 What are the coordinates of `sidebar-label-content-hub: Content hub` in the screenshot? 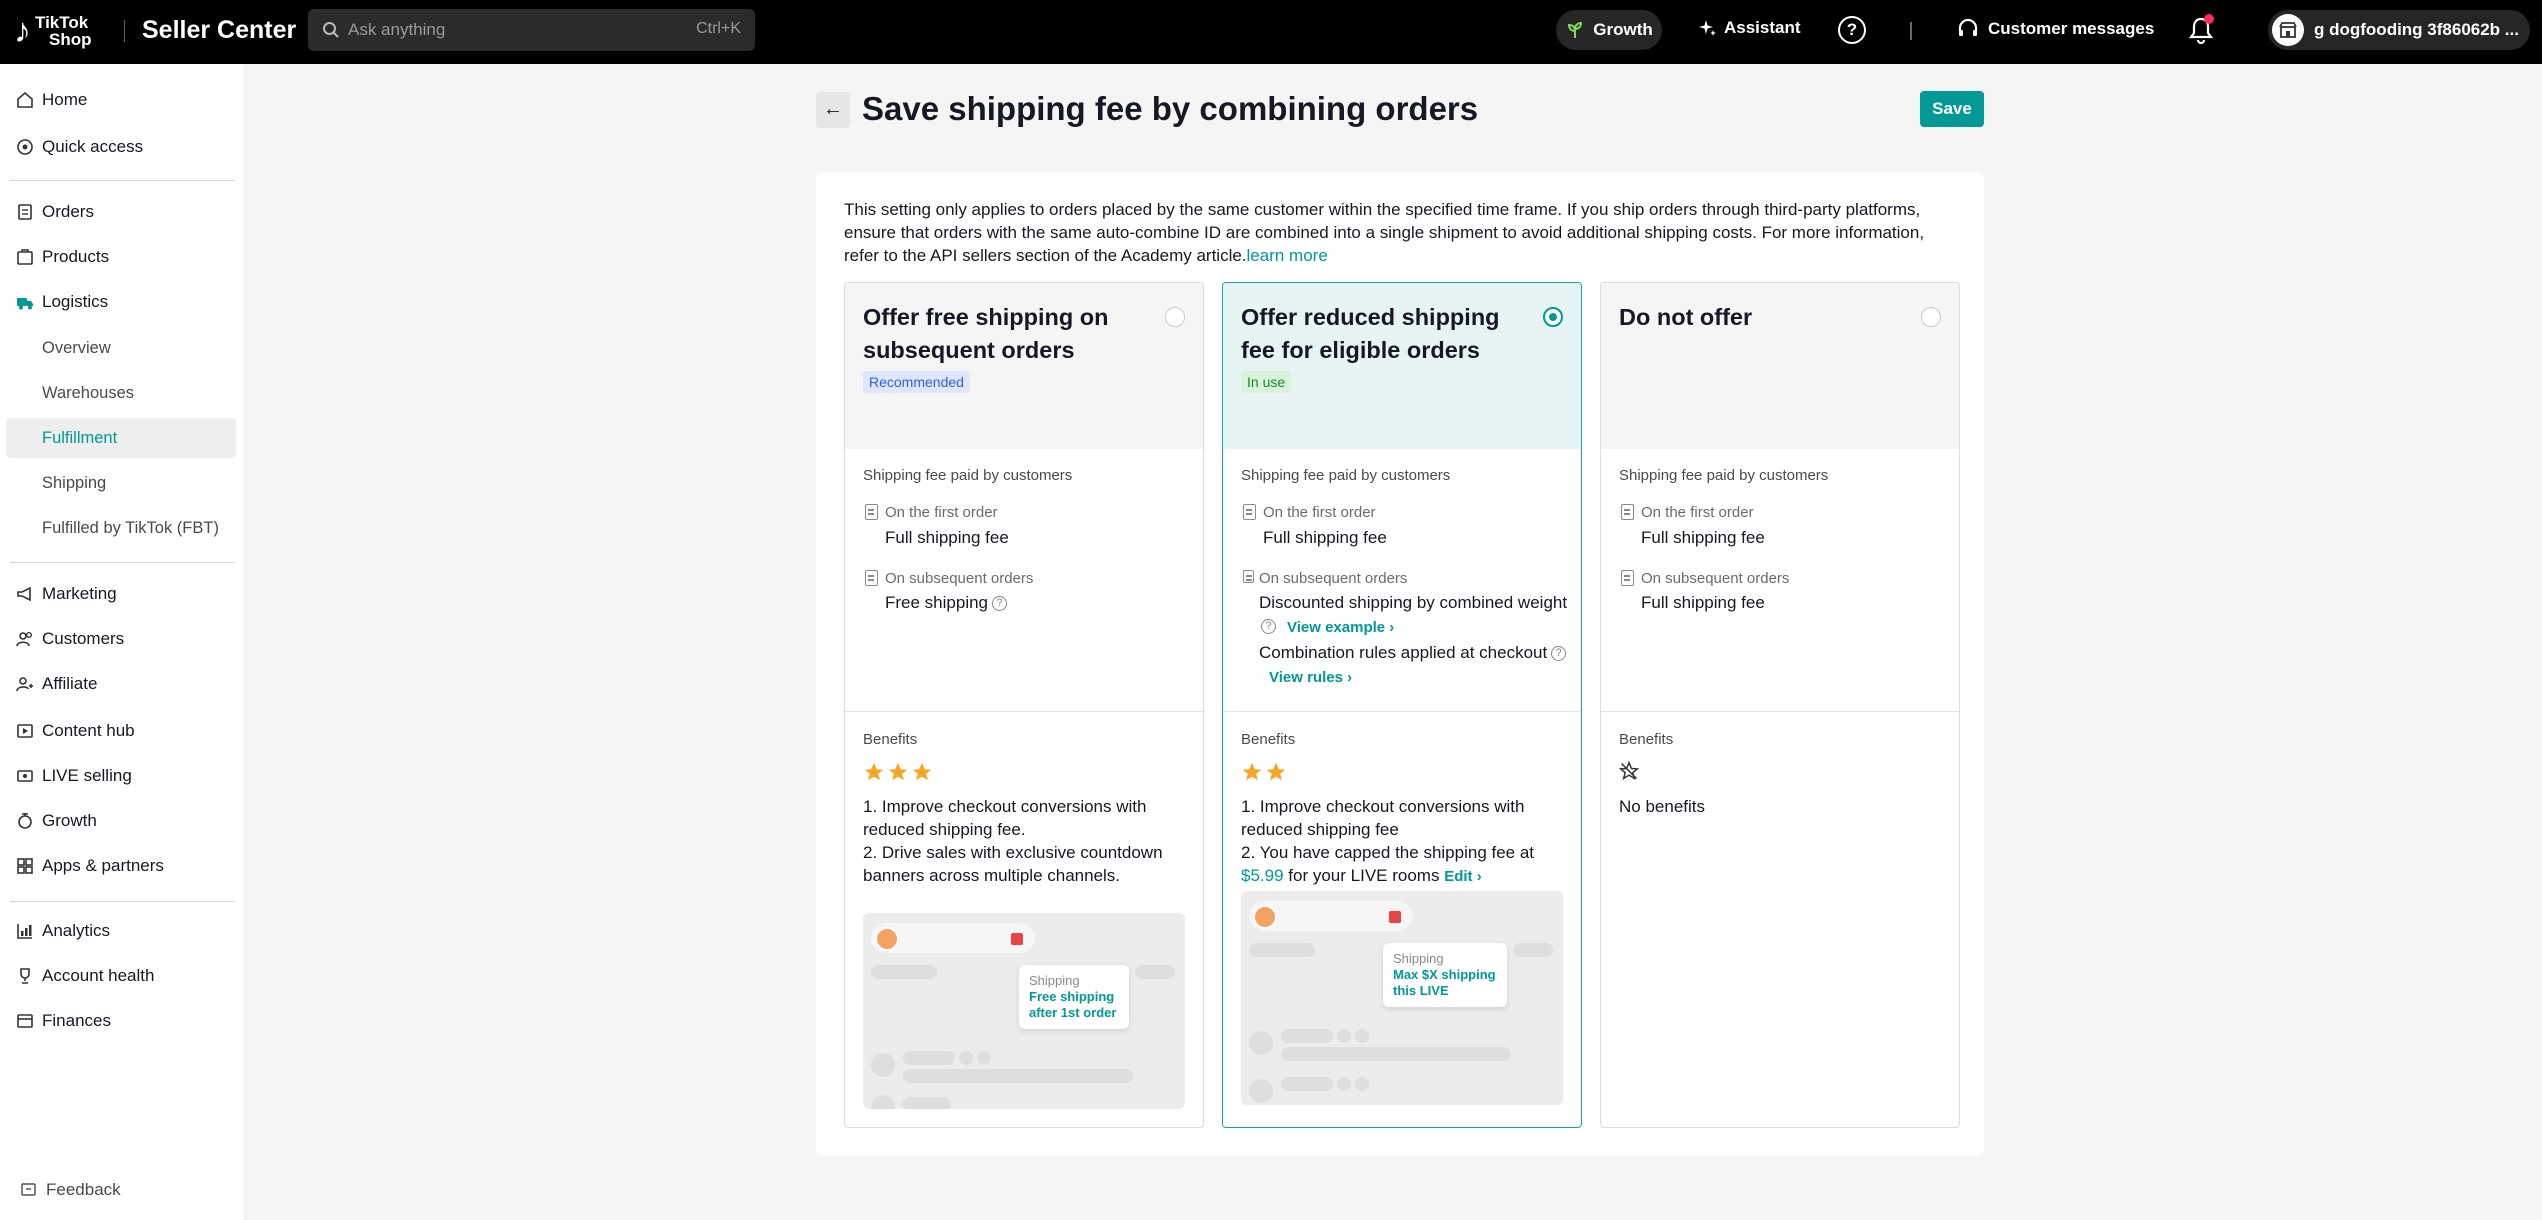 It's located at (88, 730).